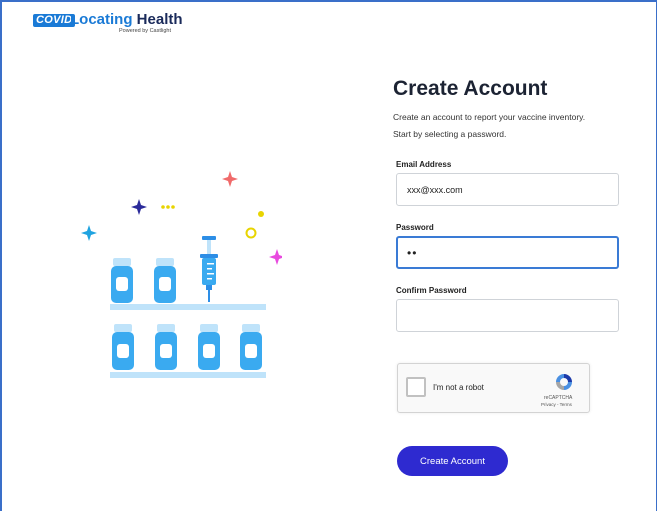 This screenshot has height=511, width=657. Describe the element at coordinates (564, 382) in the screenshot. I see `recaptcha-logo-icon` at that location.